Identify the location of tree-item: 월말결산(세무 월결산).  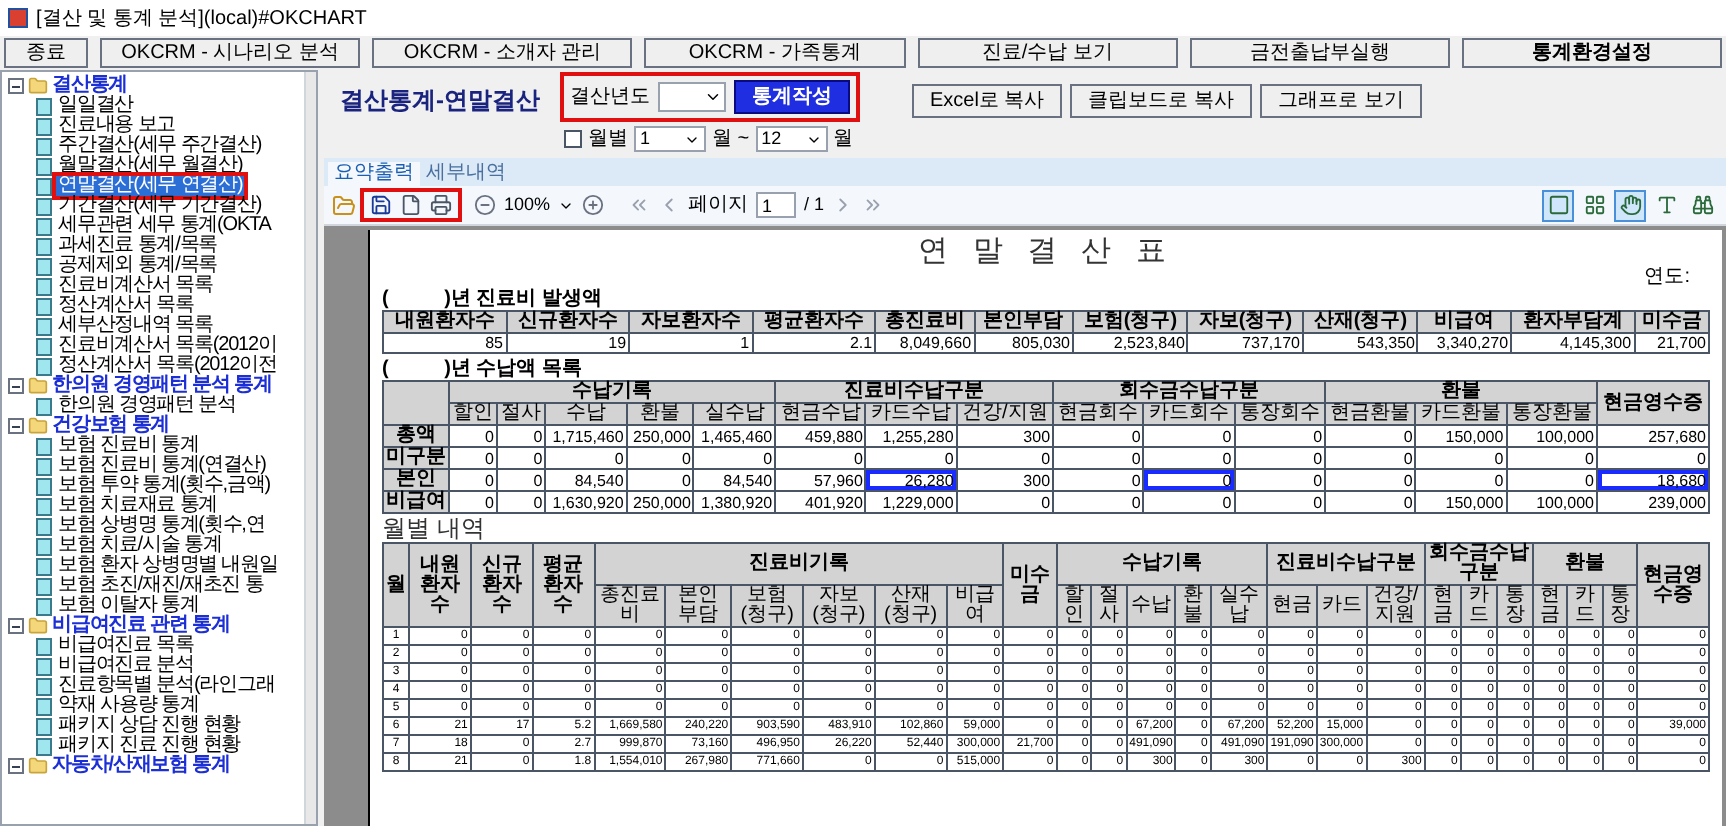
(150, 166).